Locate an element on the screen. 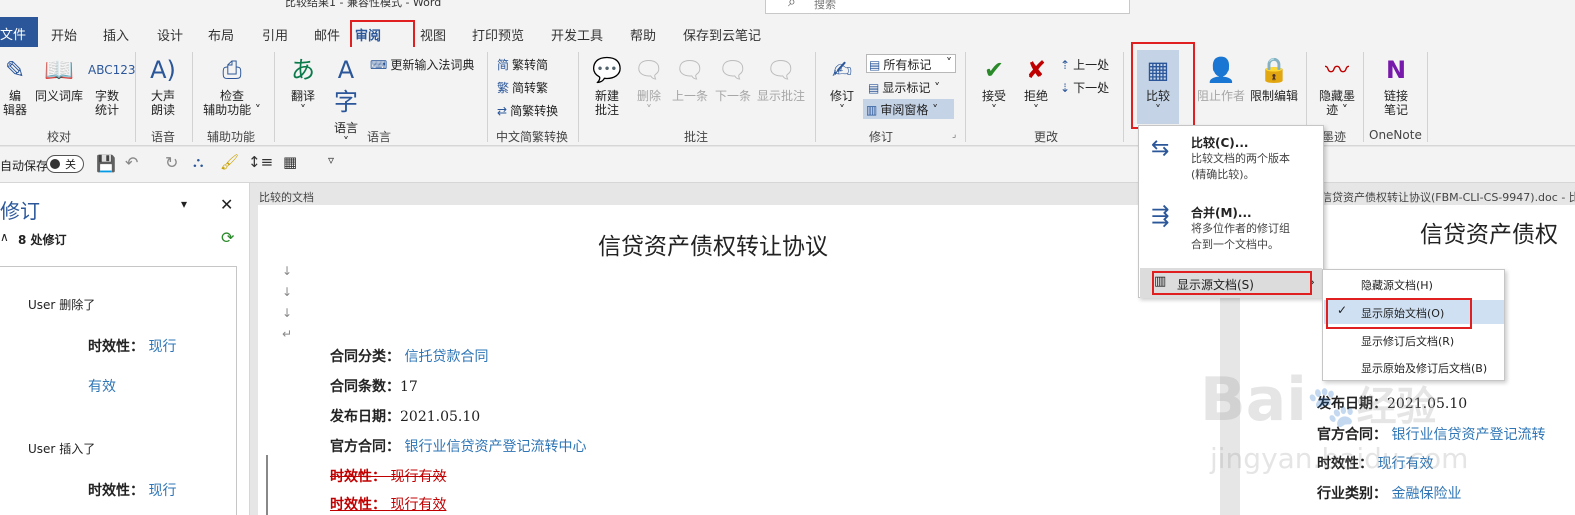 The height and width of the screenshot is (515, 1575). show-comments-button: 🗨 显示批注 is located at coordinates (781, 78).